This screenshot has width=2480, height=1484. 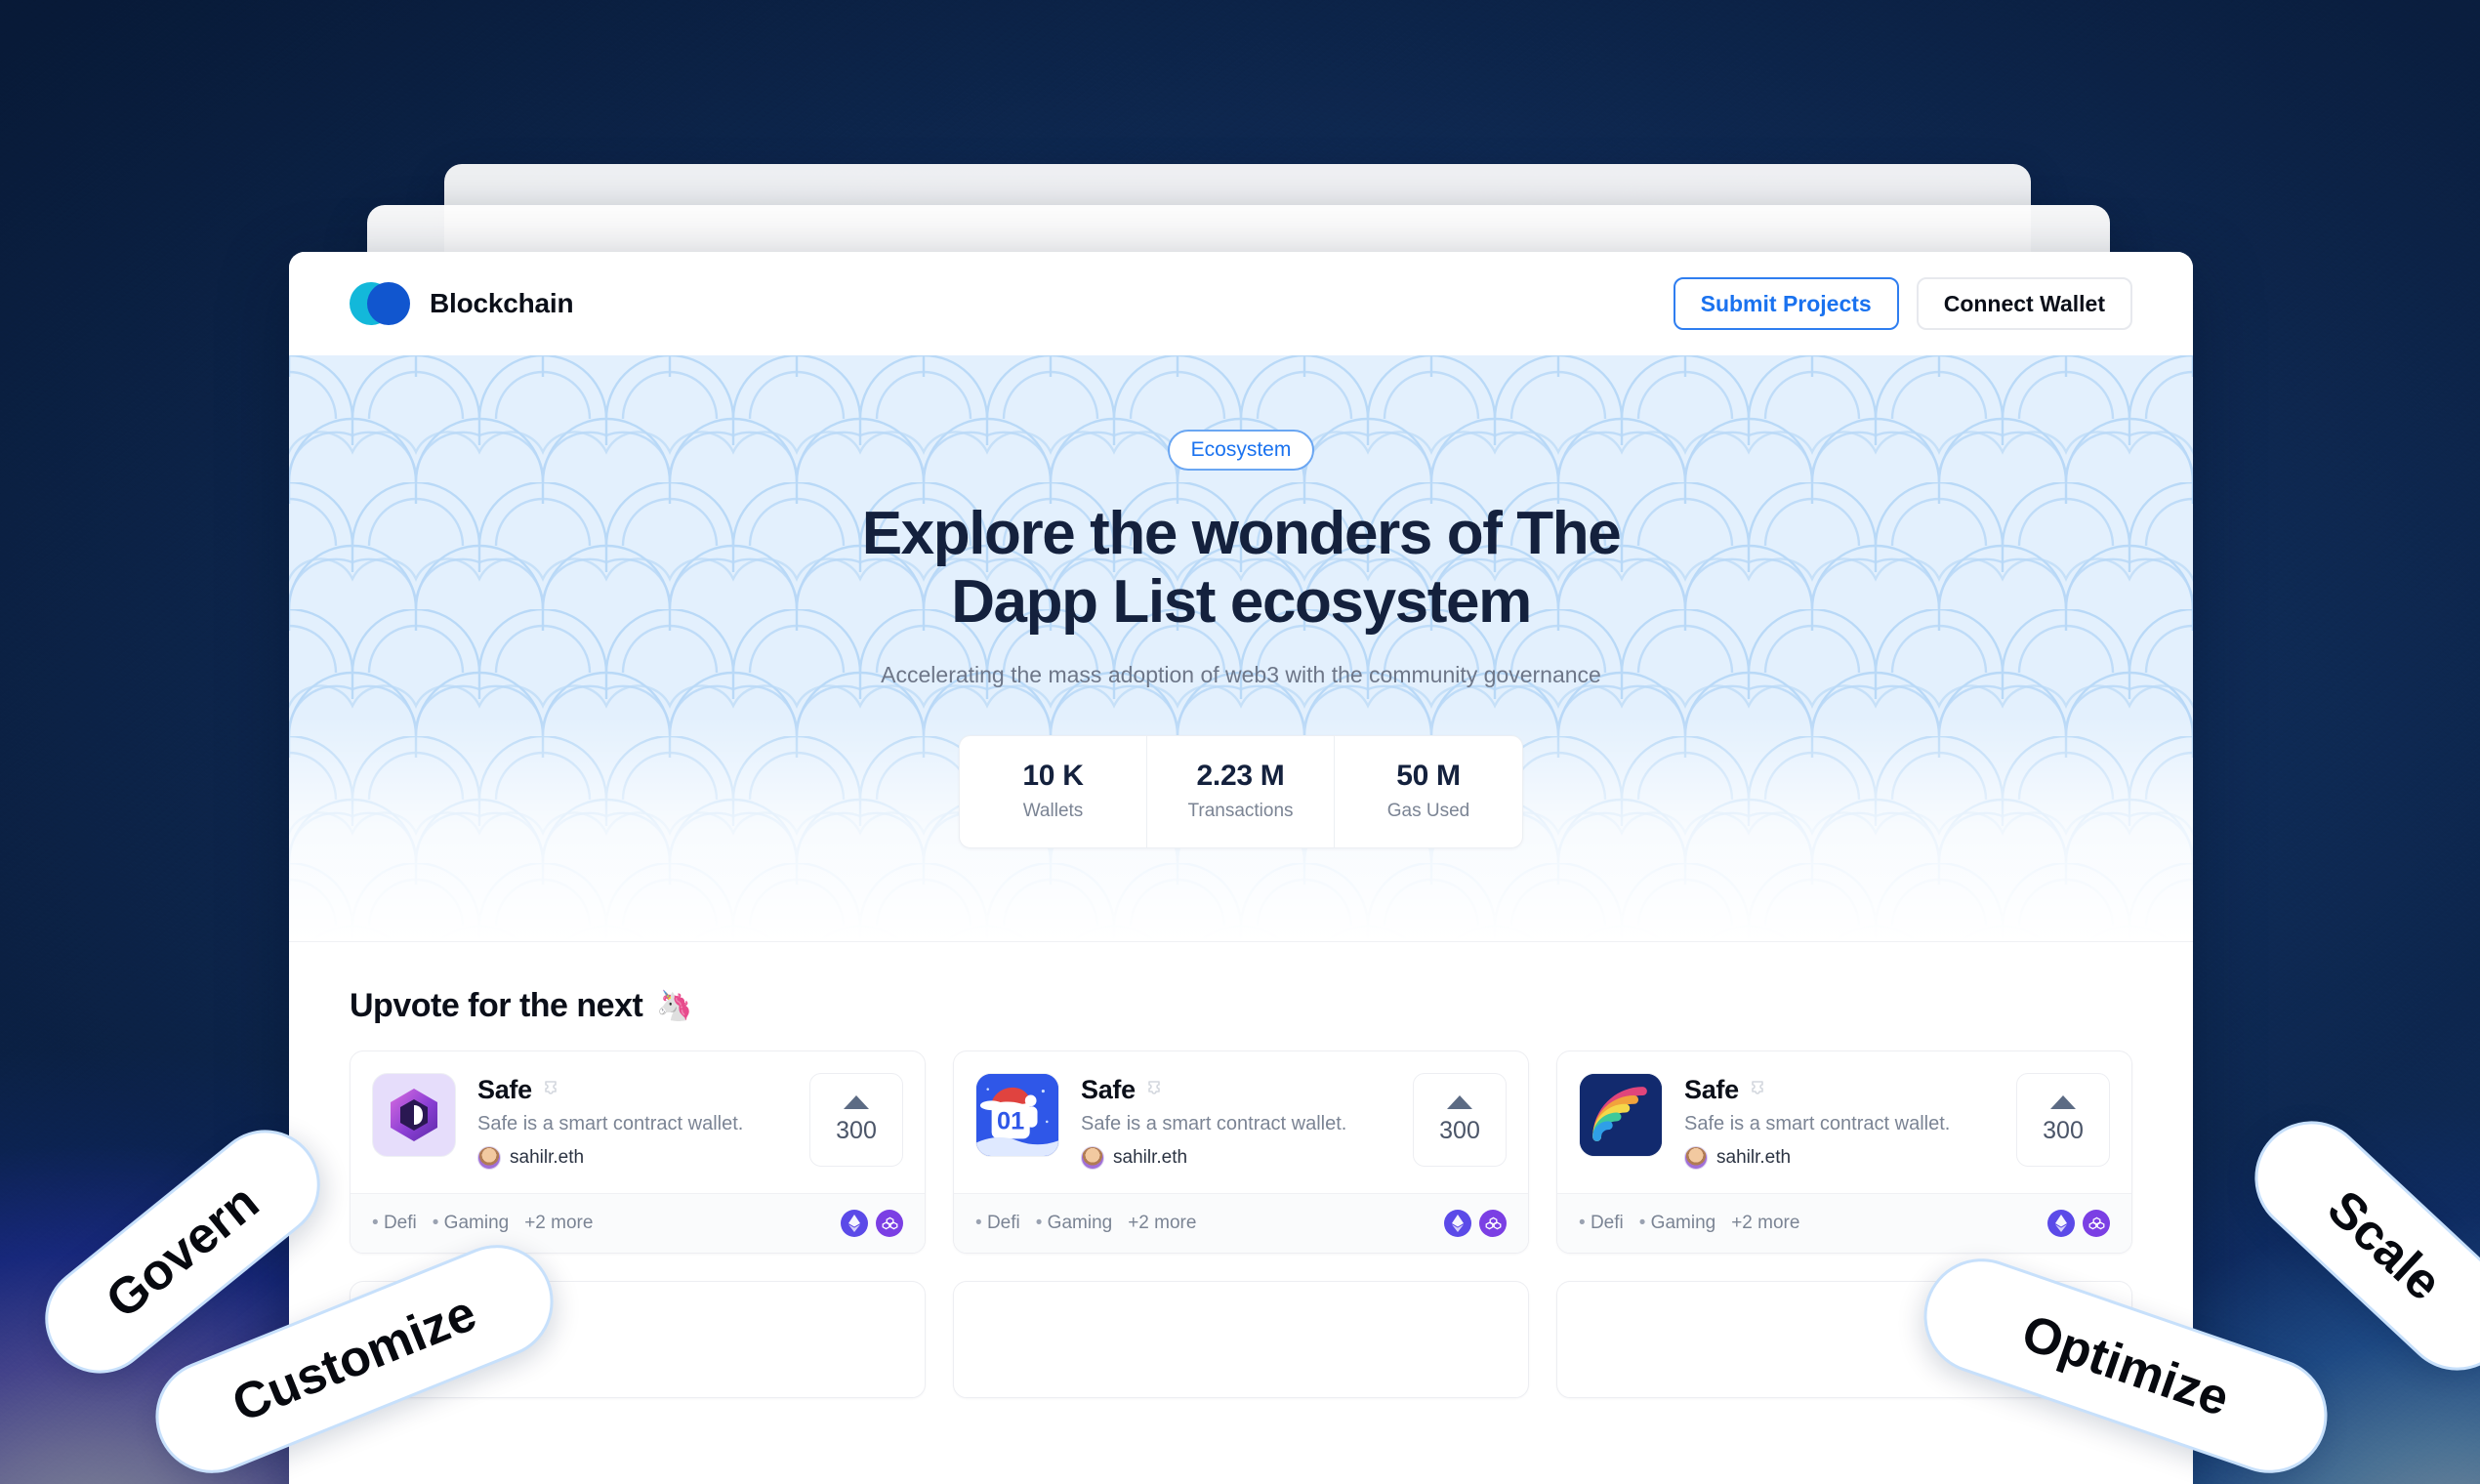 What do you see at coordinates (1010, 1122) in the screenshot?
I see `svg-text: 01` at bounding box center [1010, 1122].